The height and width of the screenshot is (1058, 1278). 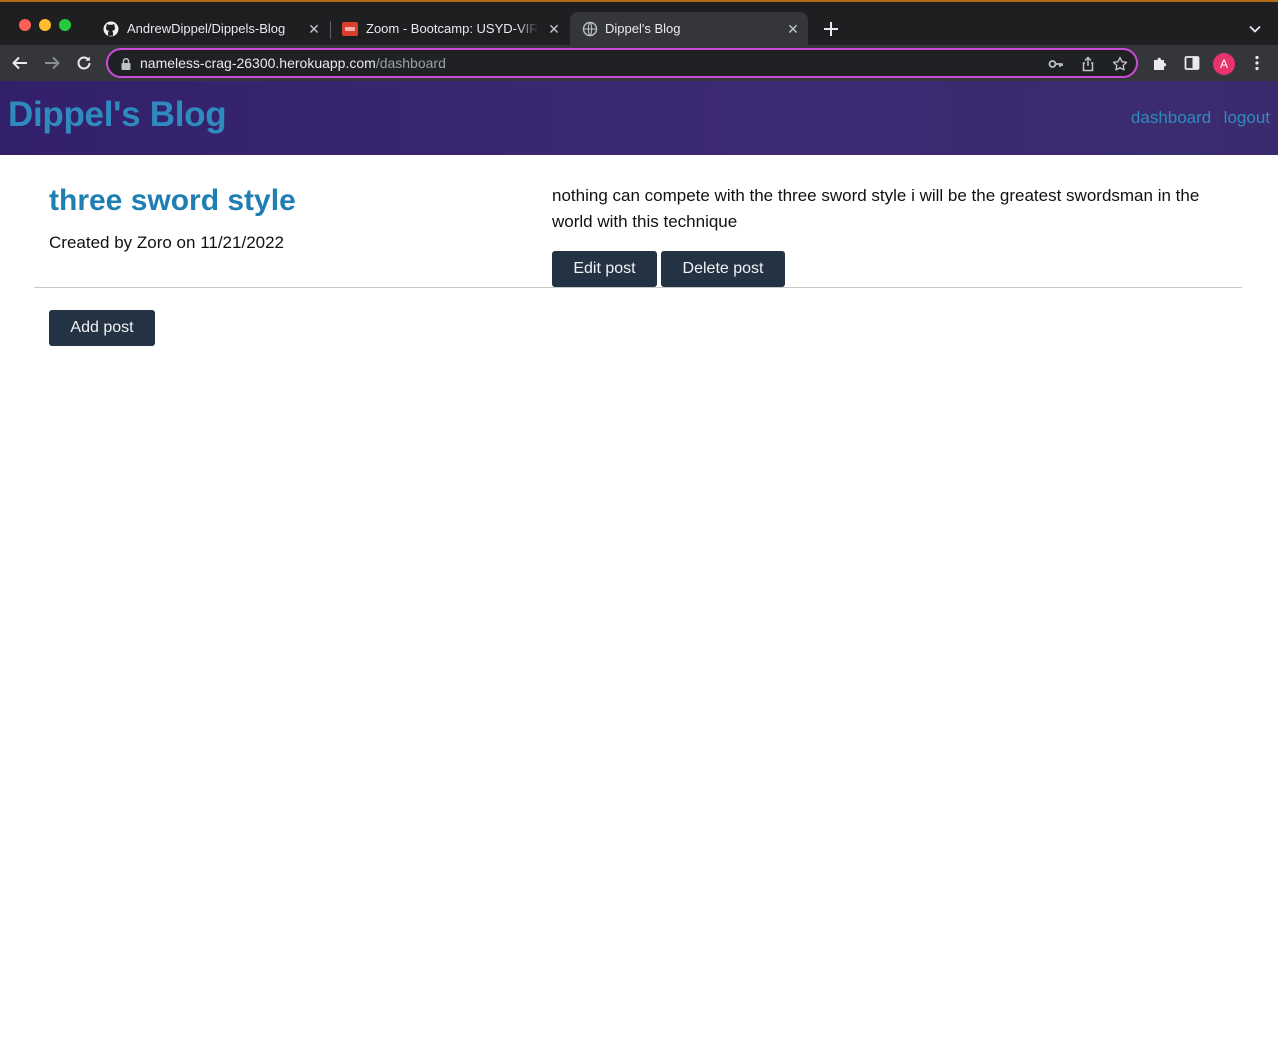 What do you see at coordinates (20, 63) in the screenshot?
I see `back-arrow-icon` at bounding box center [20, 63].